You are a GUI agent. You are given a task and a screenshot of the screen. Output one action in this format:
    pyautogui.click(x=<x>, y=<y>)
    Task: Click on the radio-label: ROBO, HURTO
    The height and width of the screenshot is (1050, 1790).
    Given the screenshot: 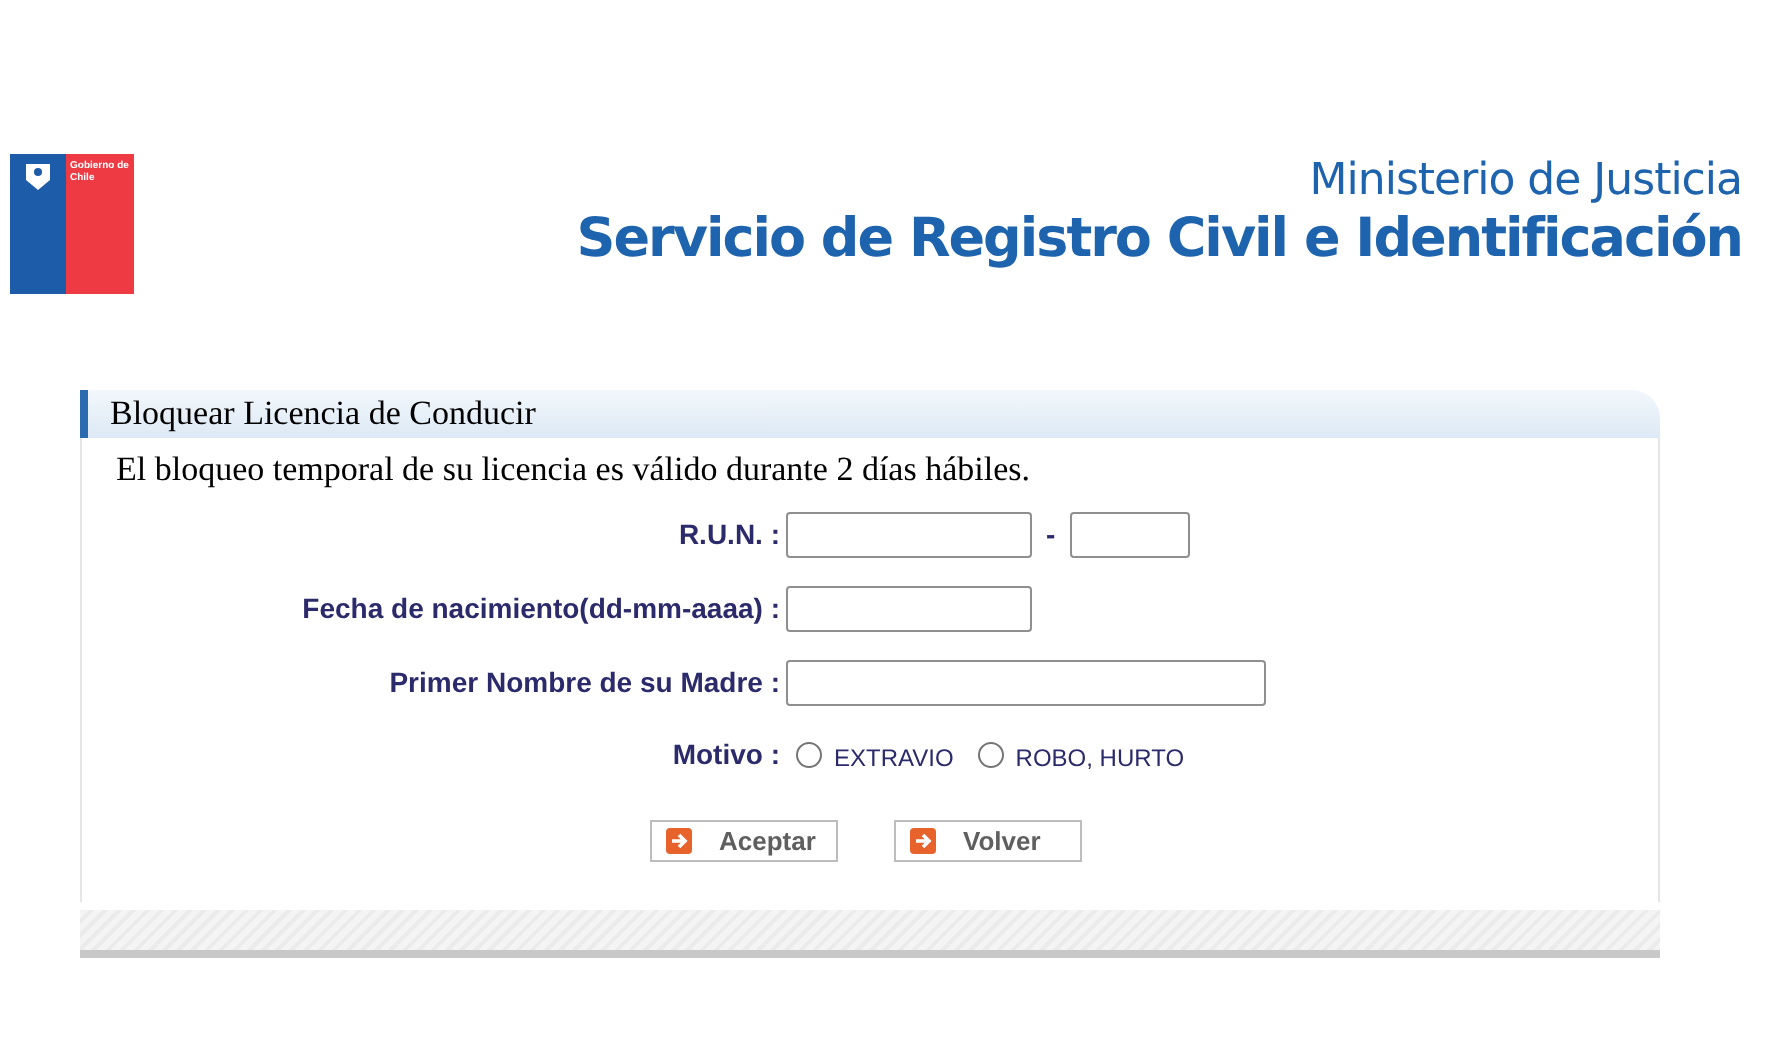 What is the action you would take?
    pyautogui.click(x=1100, y=759)
    